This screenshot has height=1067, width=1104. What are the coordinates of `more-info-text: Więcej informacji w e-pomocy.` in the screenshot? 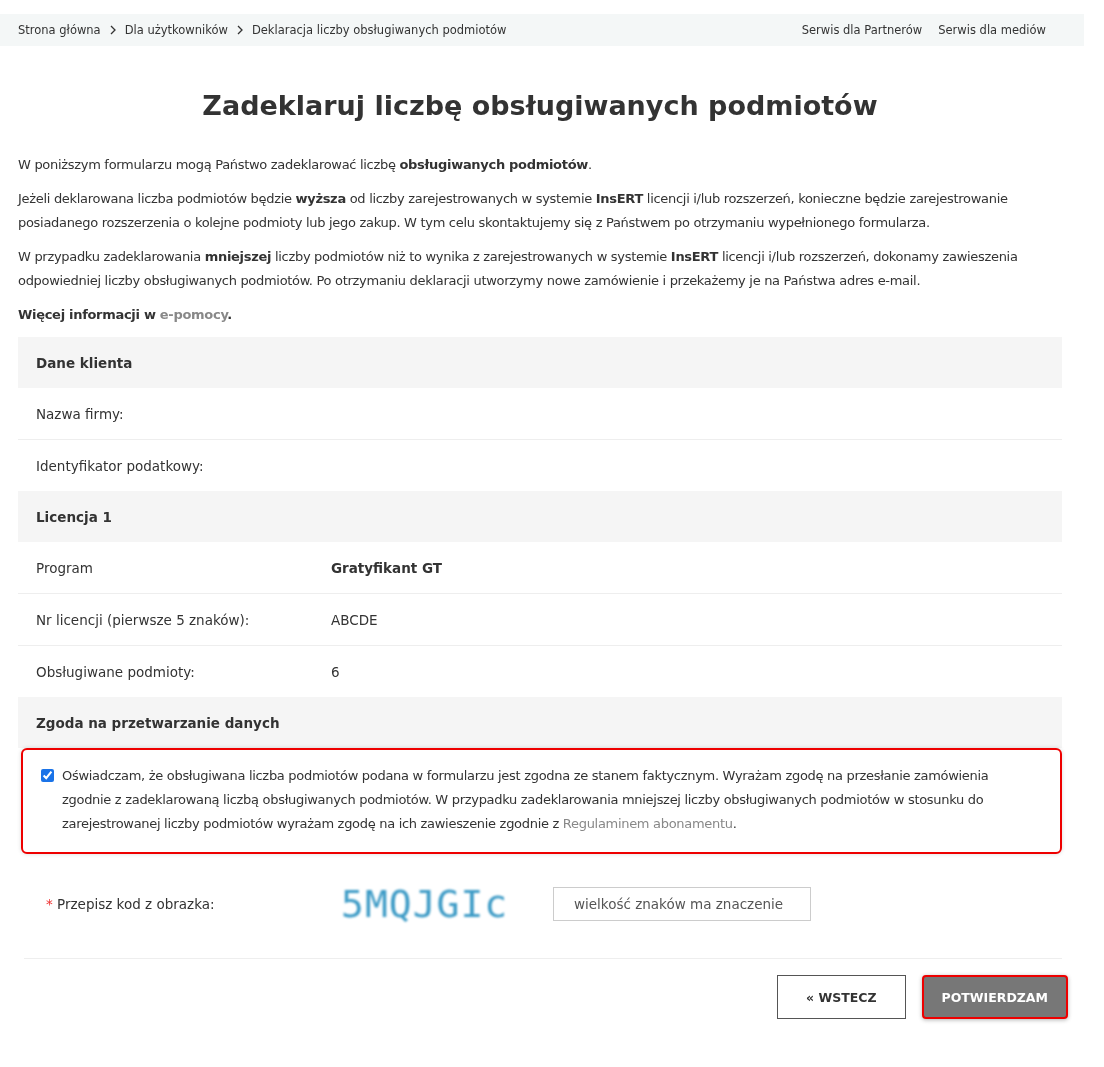 It's located at (125, 315).